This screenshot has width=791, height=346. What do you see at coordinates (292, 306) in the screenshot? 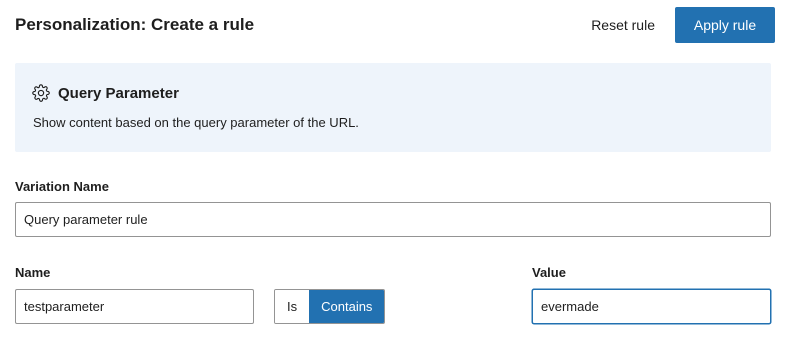
I see `operator-is-button: Is` at bounding box center [292, 306].